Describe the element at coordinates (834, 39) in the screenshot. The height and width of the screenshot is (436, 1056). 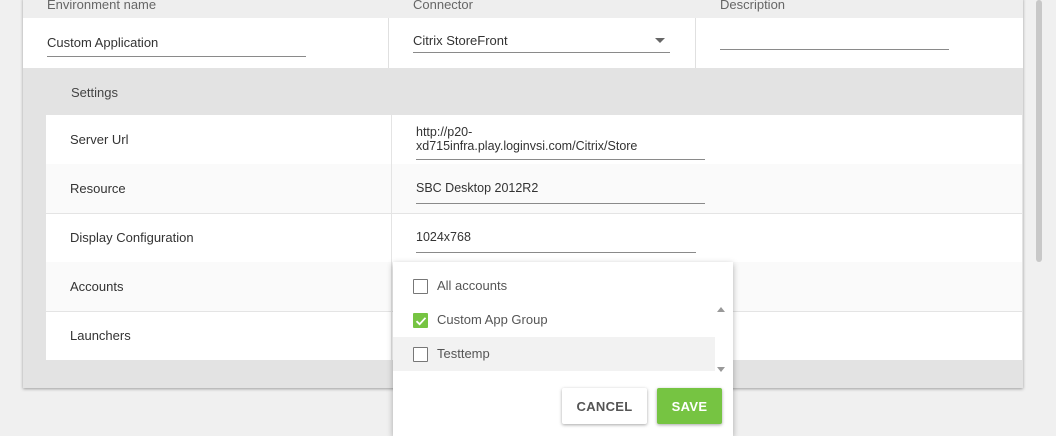
I see `description-field` at that location.